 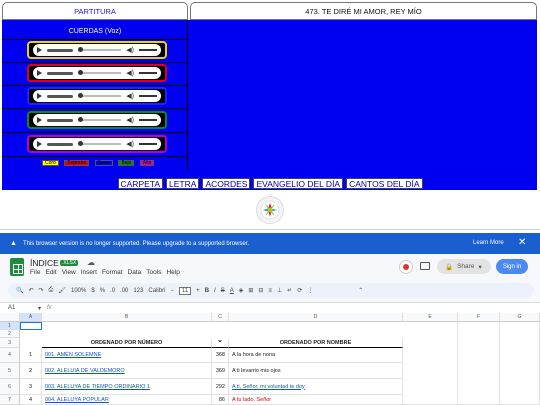 What do you see at coordinates (316, 317) in the screenshot?
I see `col-header-d: D` at bounding box center [316, 317].